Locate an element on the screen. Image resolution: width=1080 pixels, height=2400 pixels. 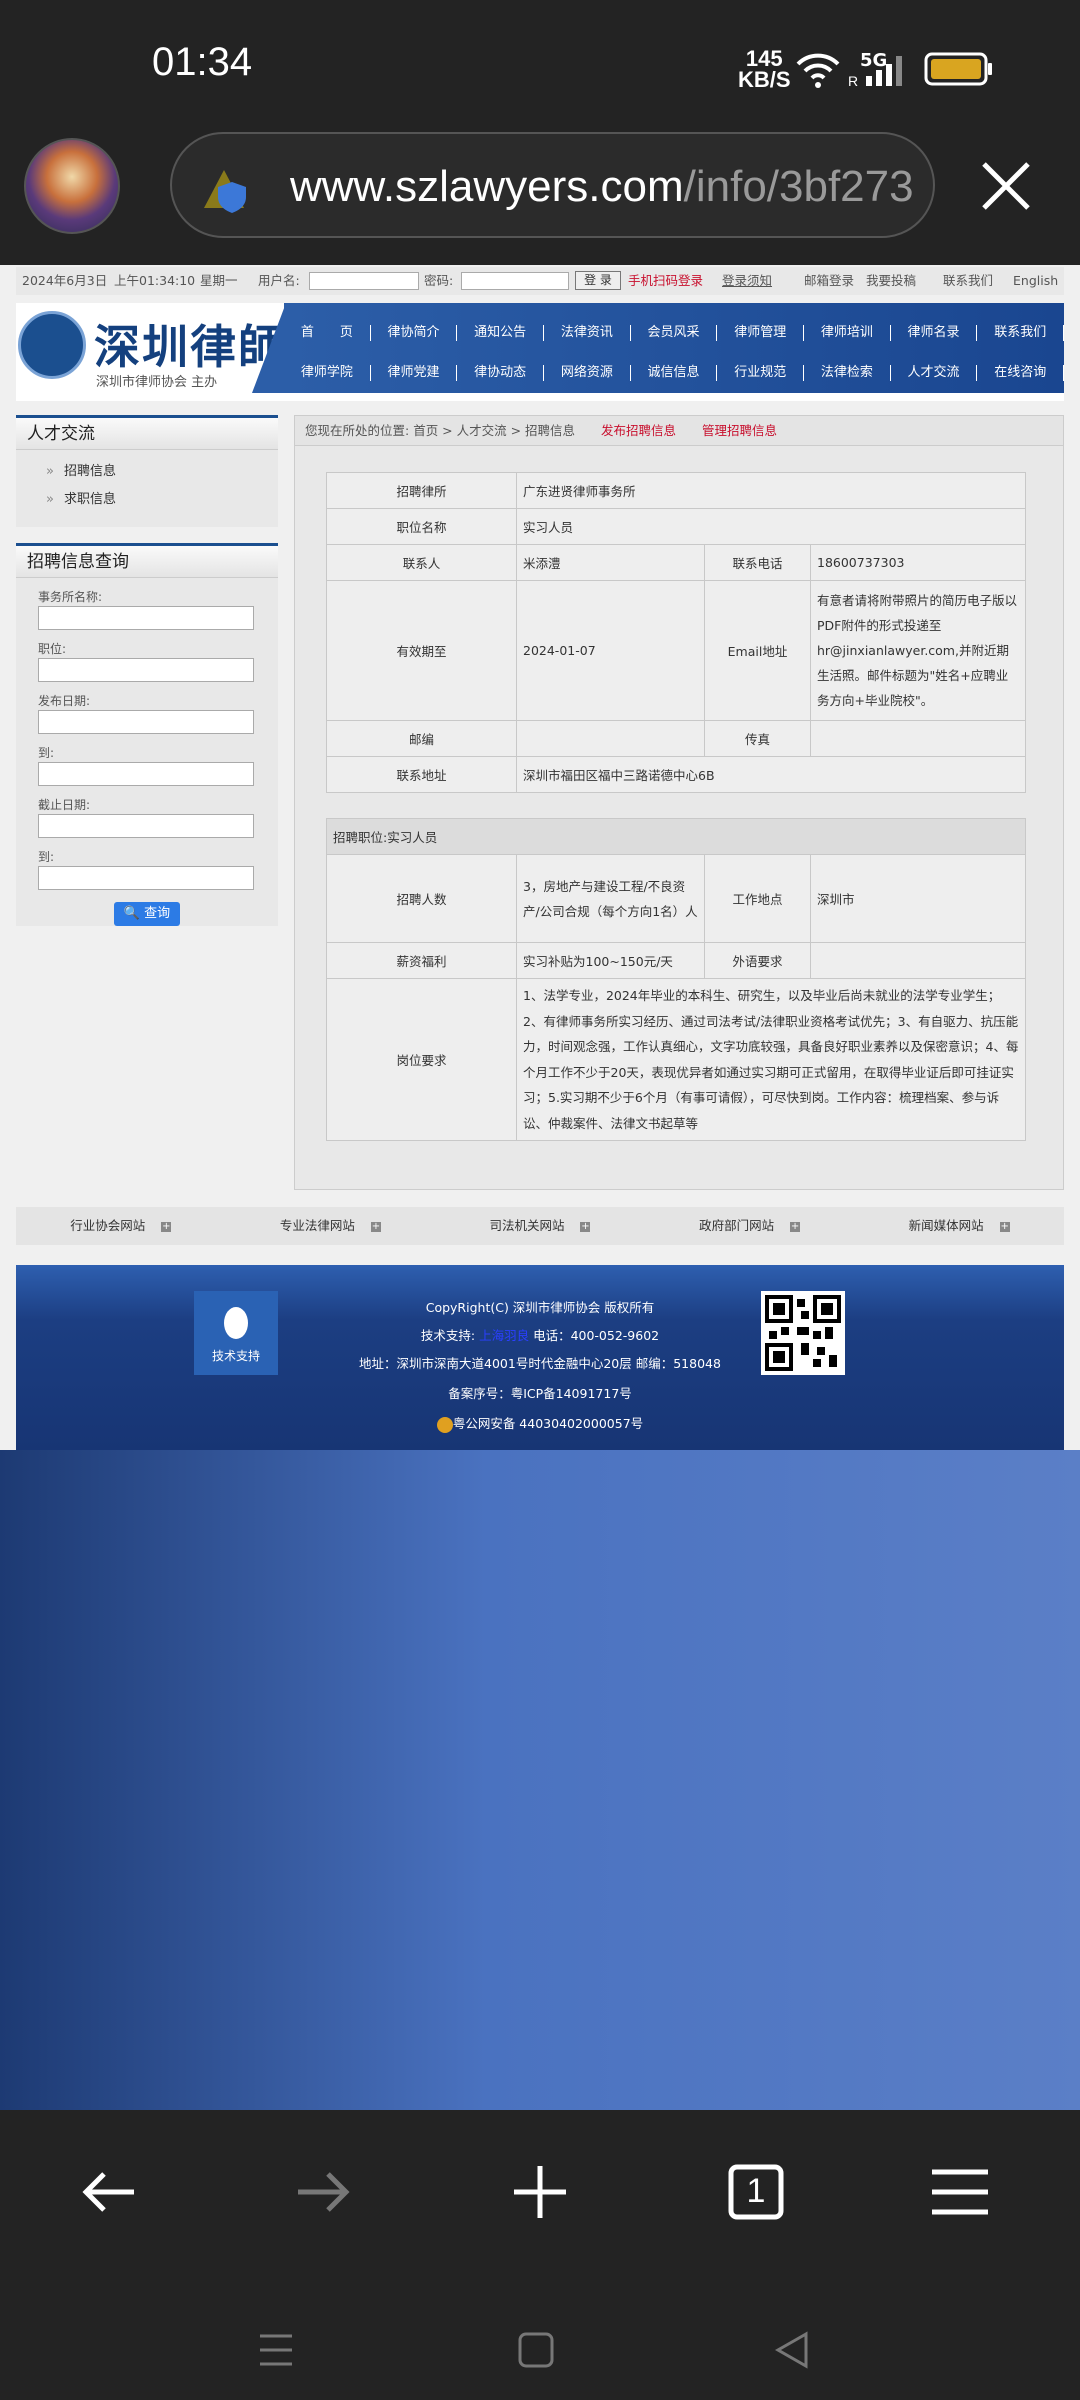
zip-label: 邮编 is located at coordinates (421, 738).